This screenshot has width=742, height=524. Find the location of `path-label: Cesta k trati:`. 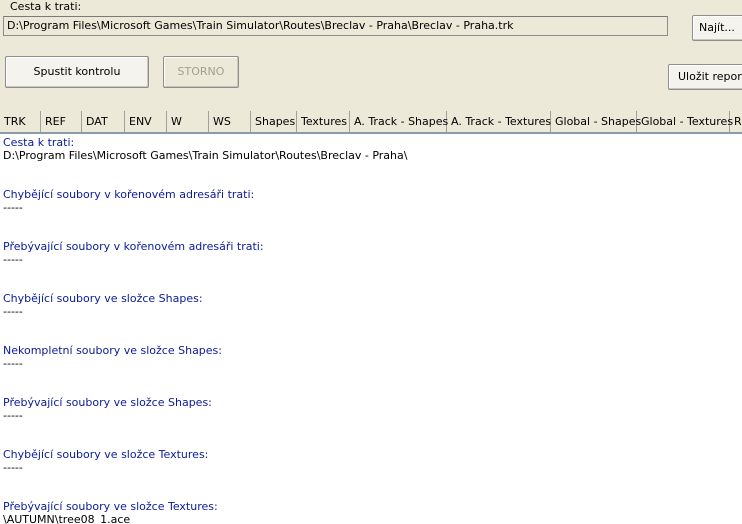

path-label: Cesta k trati: is located at coordinates (46, 6).